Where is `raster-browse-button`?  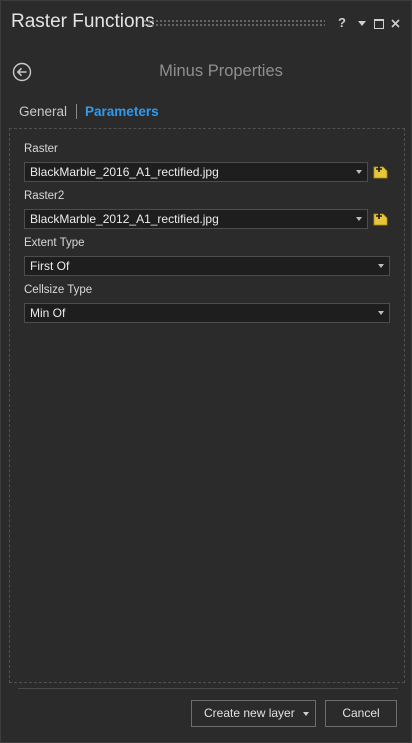
raster-browse-button is located at coordinates (380, 172).